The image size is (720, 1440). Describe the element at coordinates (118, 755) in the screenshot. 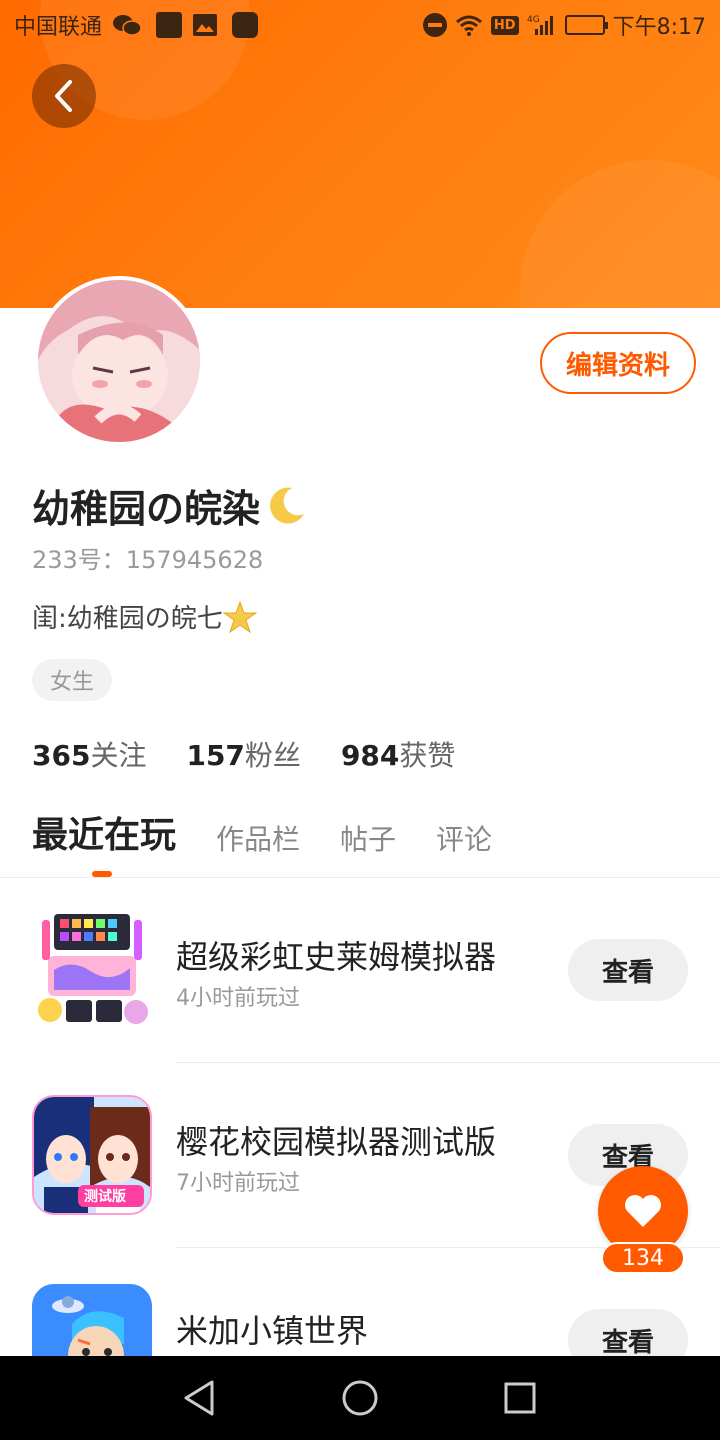

I see `stat-label: 关注` at that location.